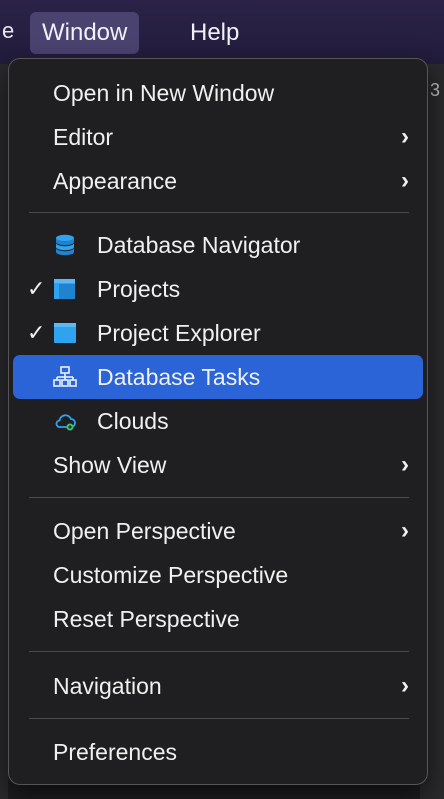 This screenshot has height=799, width=444. I want to click on task-hierarchy-icon, so click(65, 377).